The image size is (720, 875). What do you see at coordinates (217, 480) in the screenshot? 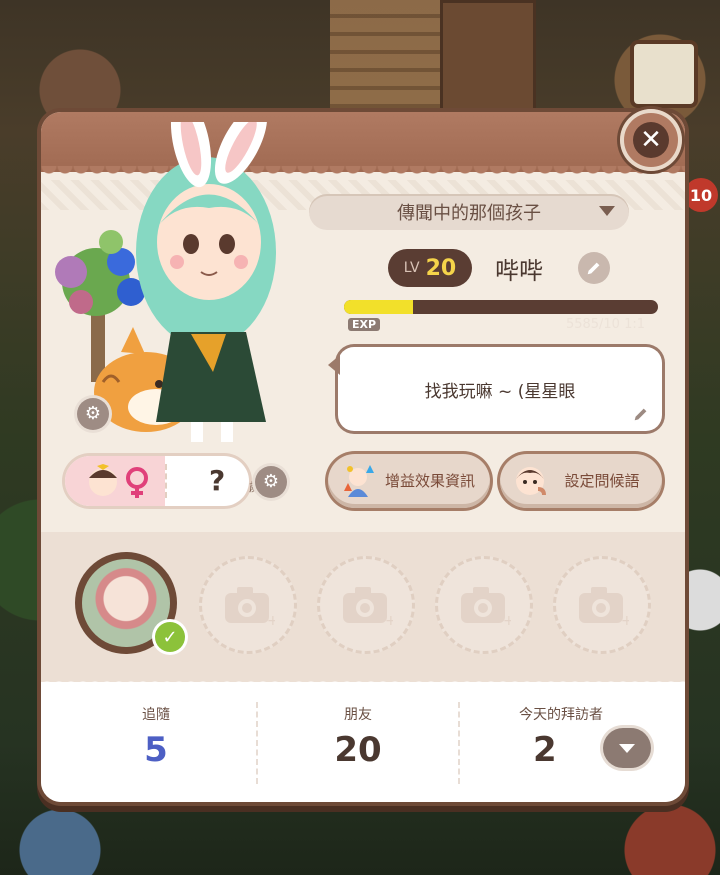
I see `age-unknown: ?` at bounding box center [217, 480].